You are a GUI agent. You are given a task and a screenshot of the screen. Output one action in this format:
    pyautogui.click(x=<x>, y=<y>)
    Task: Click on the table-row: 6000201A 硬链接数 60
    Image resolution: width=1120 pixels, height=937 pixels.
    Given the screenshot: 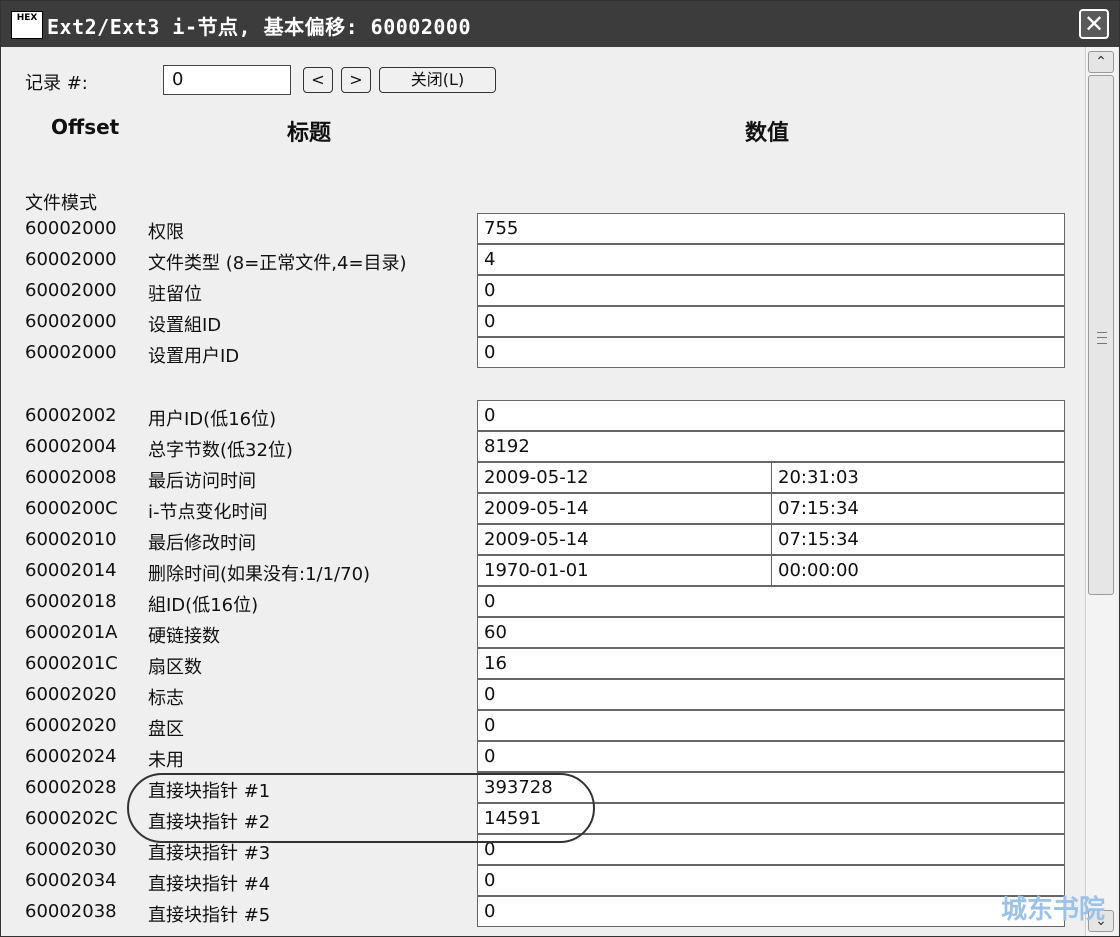 What is the action you would take?
    pyautogui.click(x=544, y=632)
    